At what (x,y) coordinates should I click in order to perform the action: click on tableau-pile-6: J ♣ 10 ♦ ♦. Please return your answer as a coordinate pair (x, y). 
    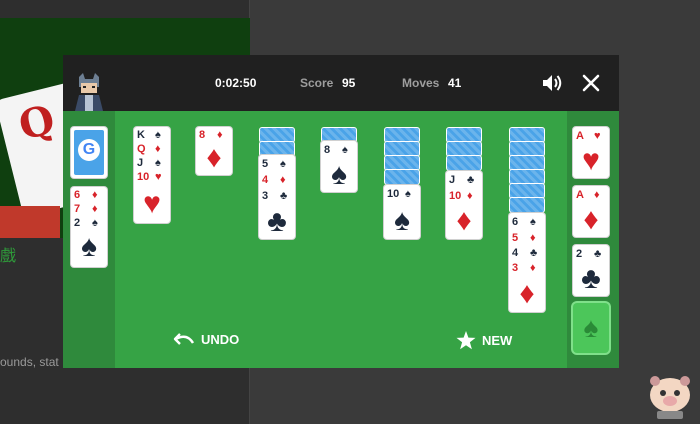
    Looking at the image, I should click on (464, 205).